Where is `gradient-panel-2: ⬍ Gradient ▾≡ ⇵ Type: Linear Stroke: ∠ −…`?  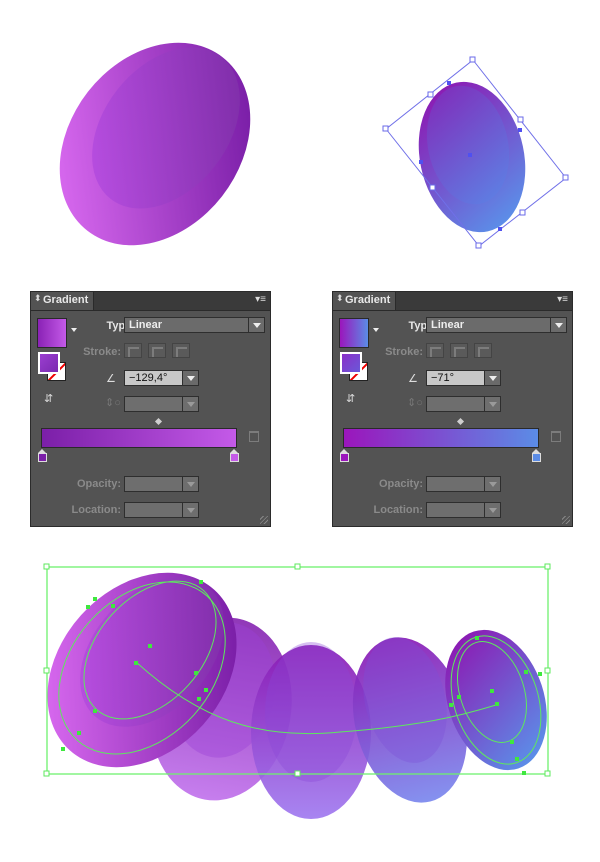 gradient-panel-2: ⬍ Gradient ▾≡ ⇵ Type: Linear Stroke: ∠ −… is located at coordinates (452, 409).